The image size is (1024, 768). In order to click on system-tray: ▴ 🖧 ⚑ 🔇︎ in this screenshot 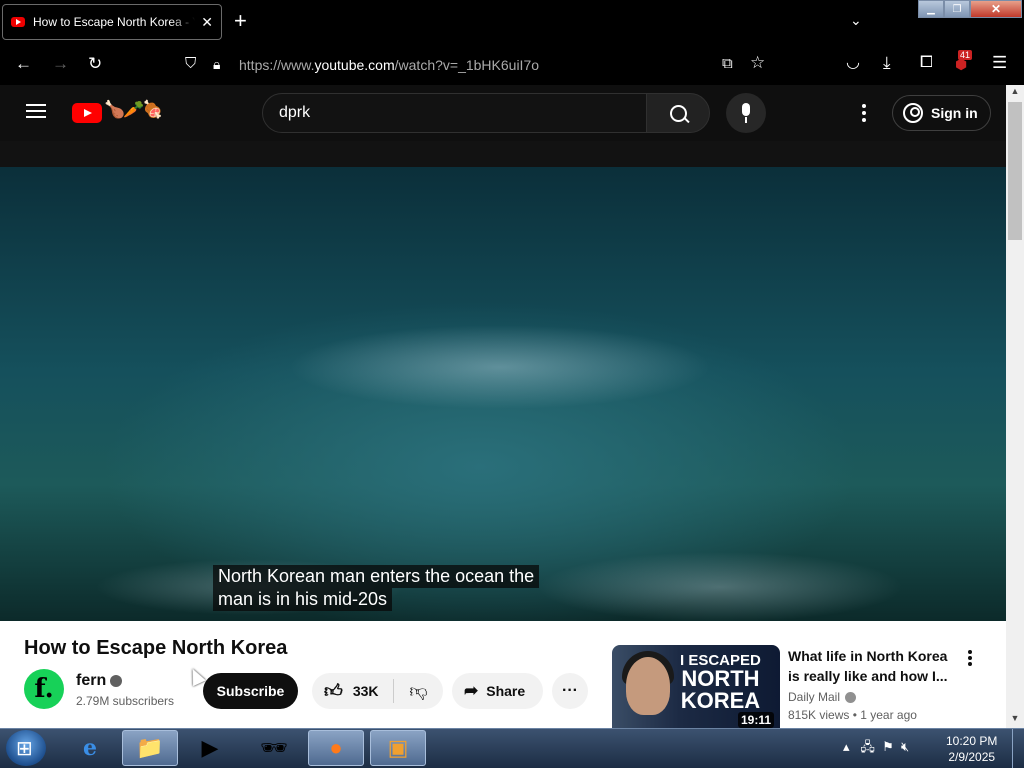, I will do `click(876, 749)`.